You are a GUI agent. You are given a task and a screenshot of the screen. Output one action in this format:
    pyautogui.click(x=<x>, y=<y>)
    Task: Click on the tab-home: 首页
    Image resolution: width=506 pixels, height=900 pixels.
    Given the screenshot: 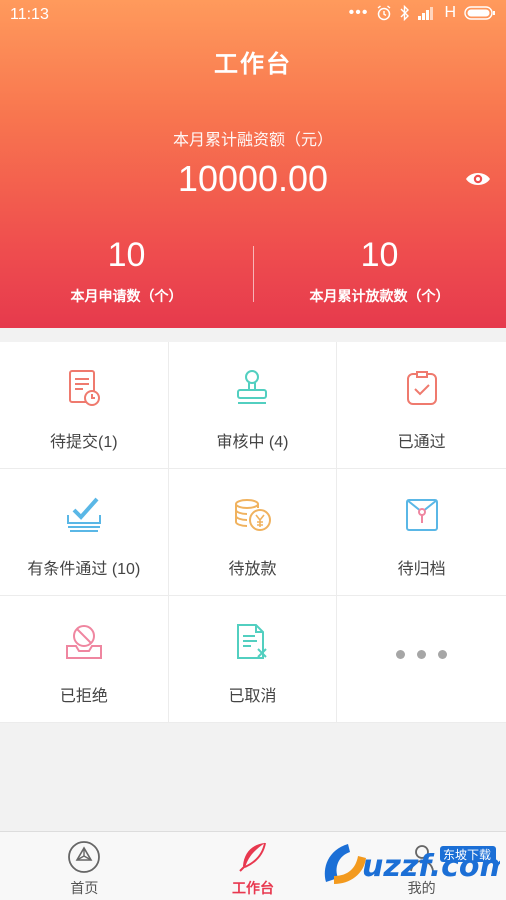 What is the action you would take?
    pyautogui.click(x=84, y=866)
    